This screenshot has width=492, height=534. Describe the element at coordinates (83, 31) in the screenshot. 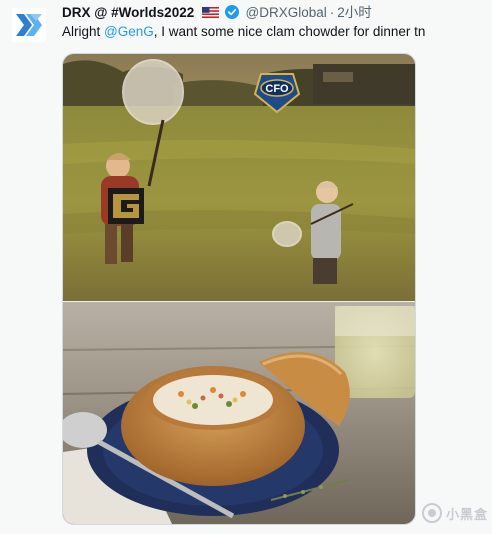

I see `tweet-text-start: Alright` at that location.